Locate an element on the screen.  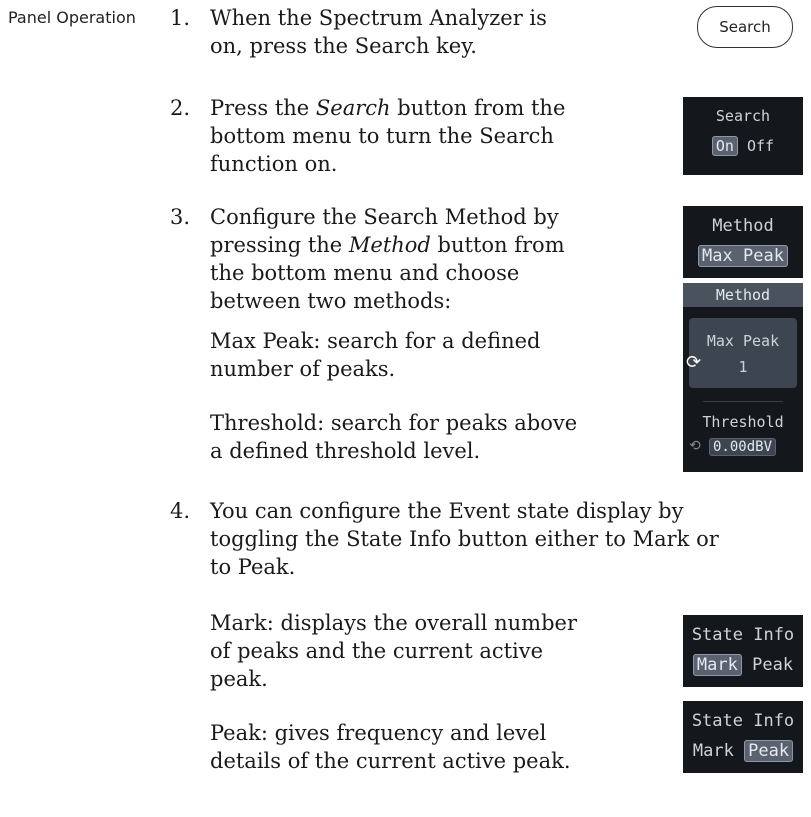
method-menu-title: Method is located at coordinates (743, 226).